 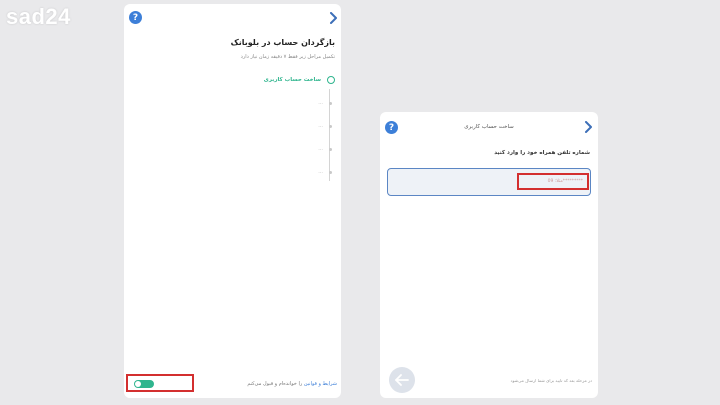 What do you see at coordinates (565, 181) in the screenshot?
I see `phone-placeholder: مثلا: 09*********` at bounding box center [565, 181].